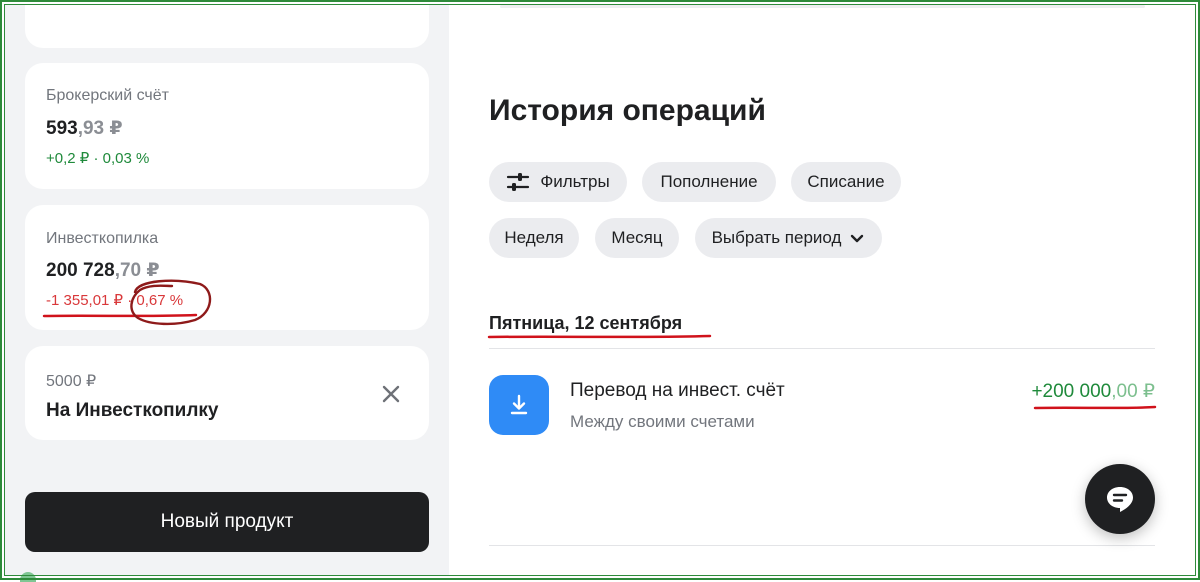 Image resolution: width=1200 pixels, height=582 pixels. What do you see at coordinates (102, 238) in the screenshot?
I see `account-label: Инвесткопилка` at bounding box center [102, 238].